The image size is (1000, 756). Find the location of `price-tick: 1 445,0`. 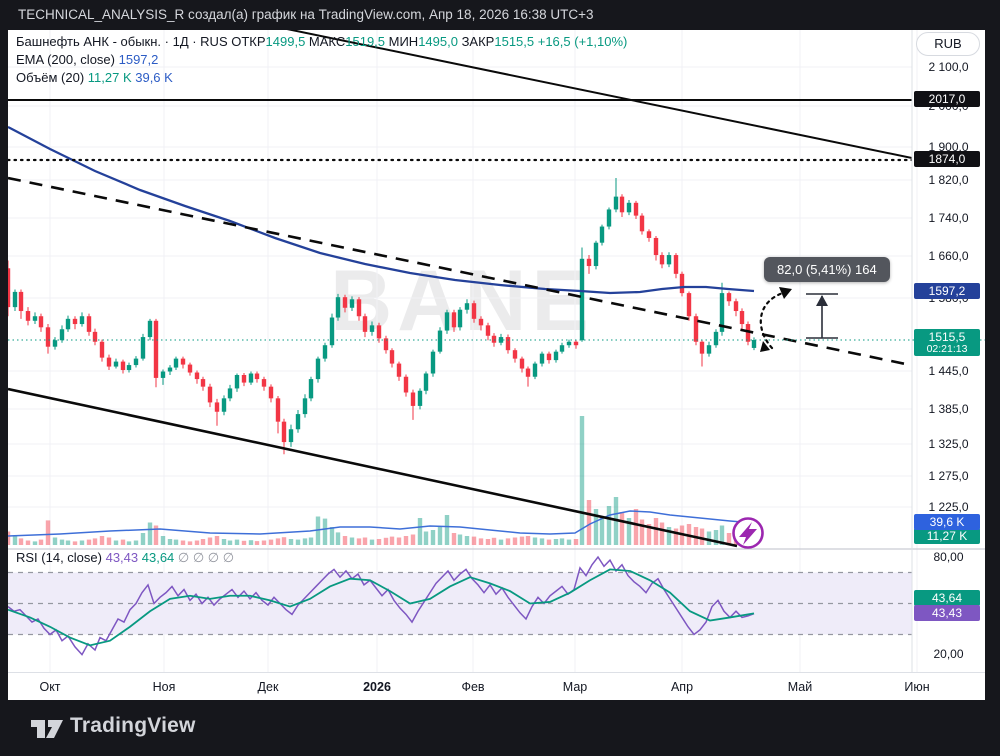

price-tick: 1 445,0 is located at coordinates (948, 371).